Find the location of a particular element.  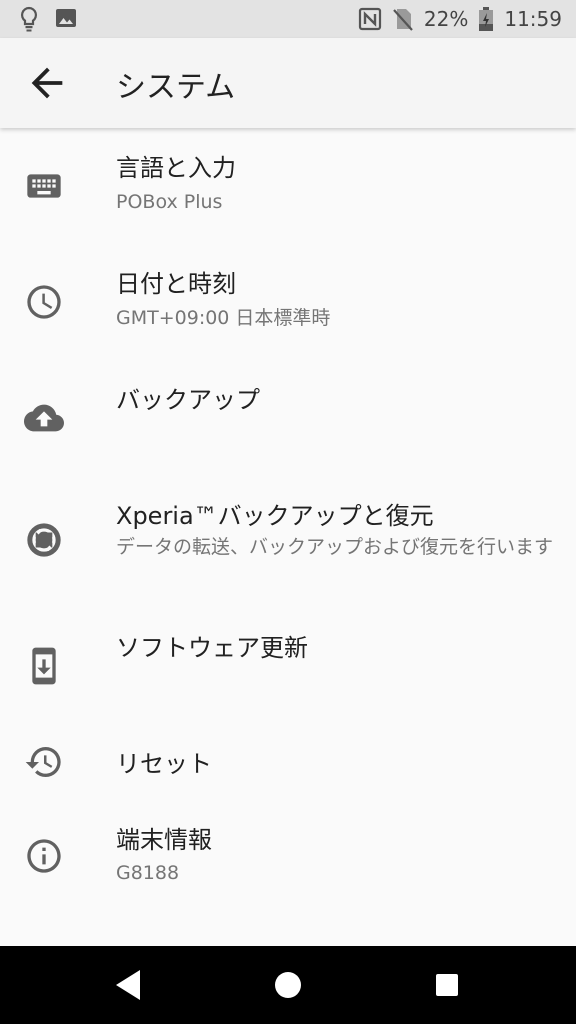

nav-home-button is located at coordinates (288, 985).